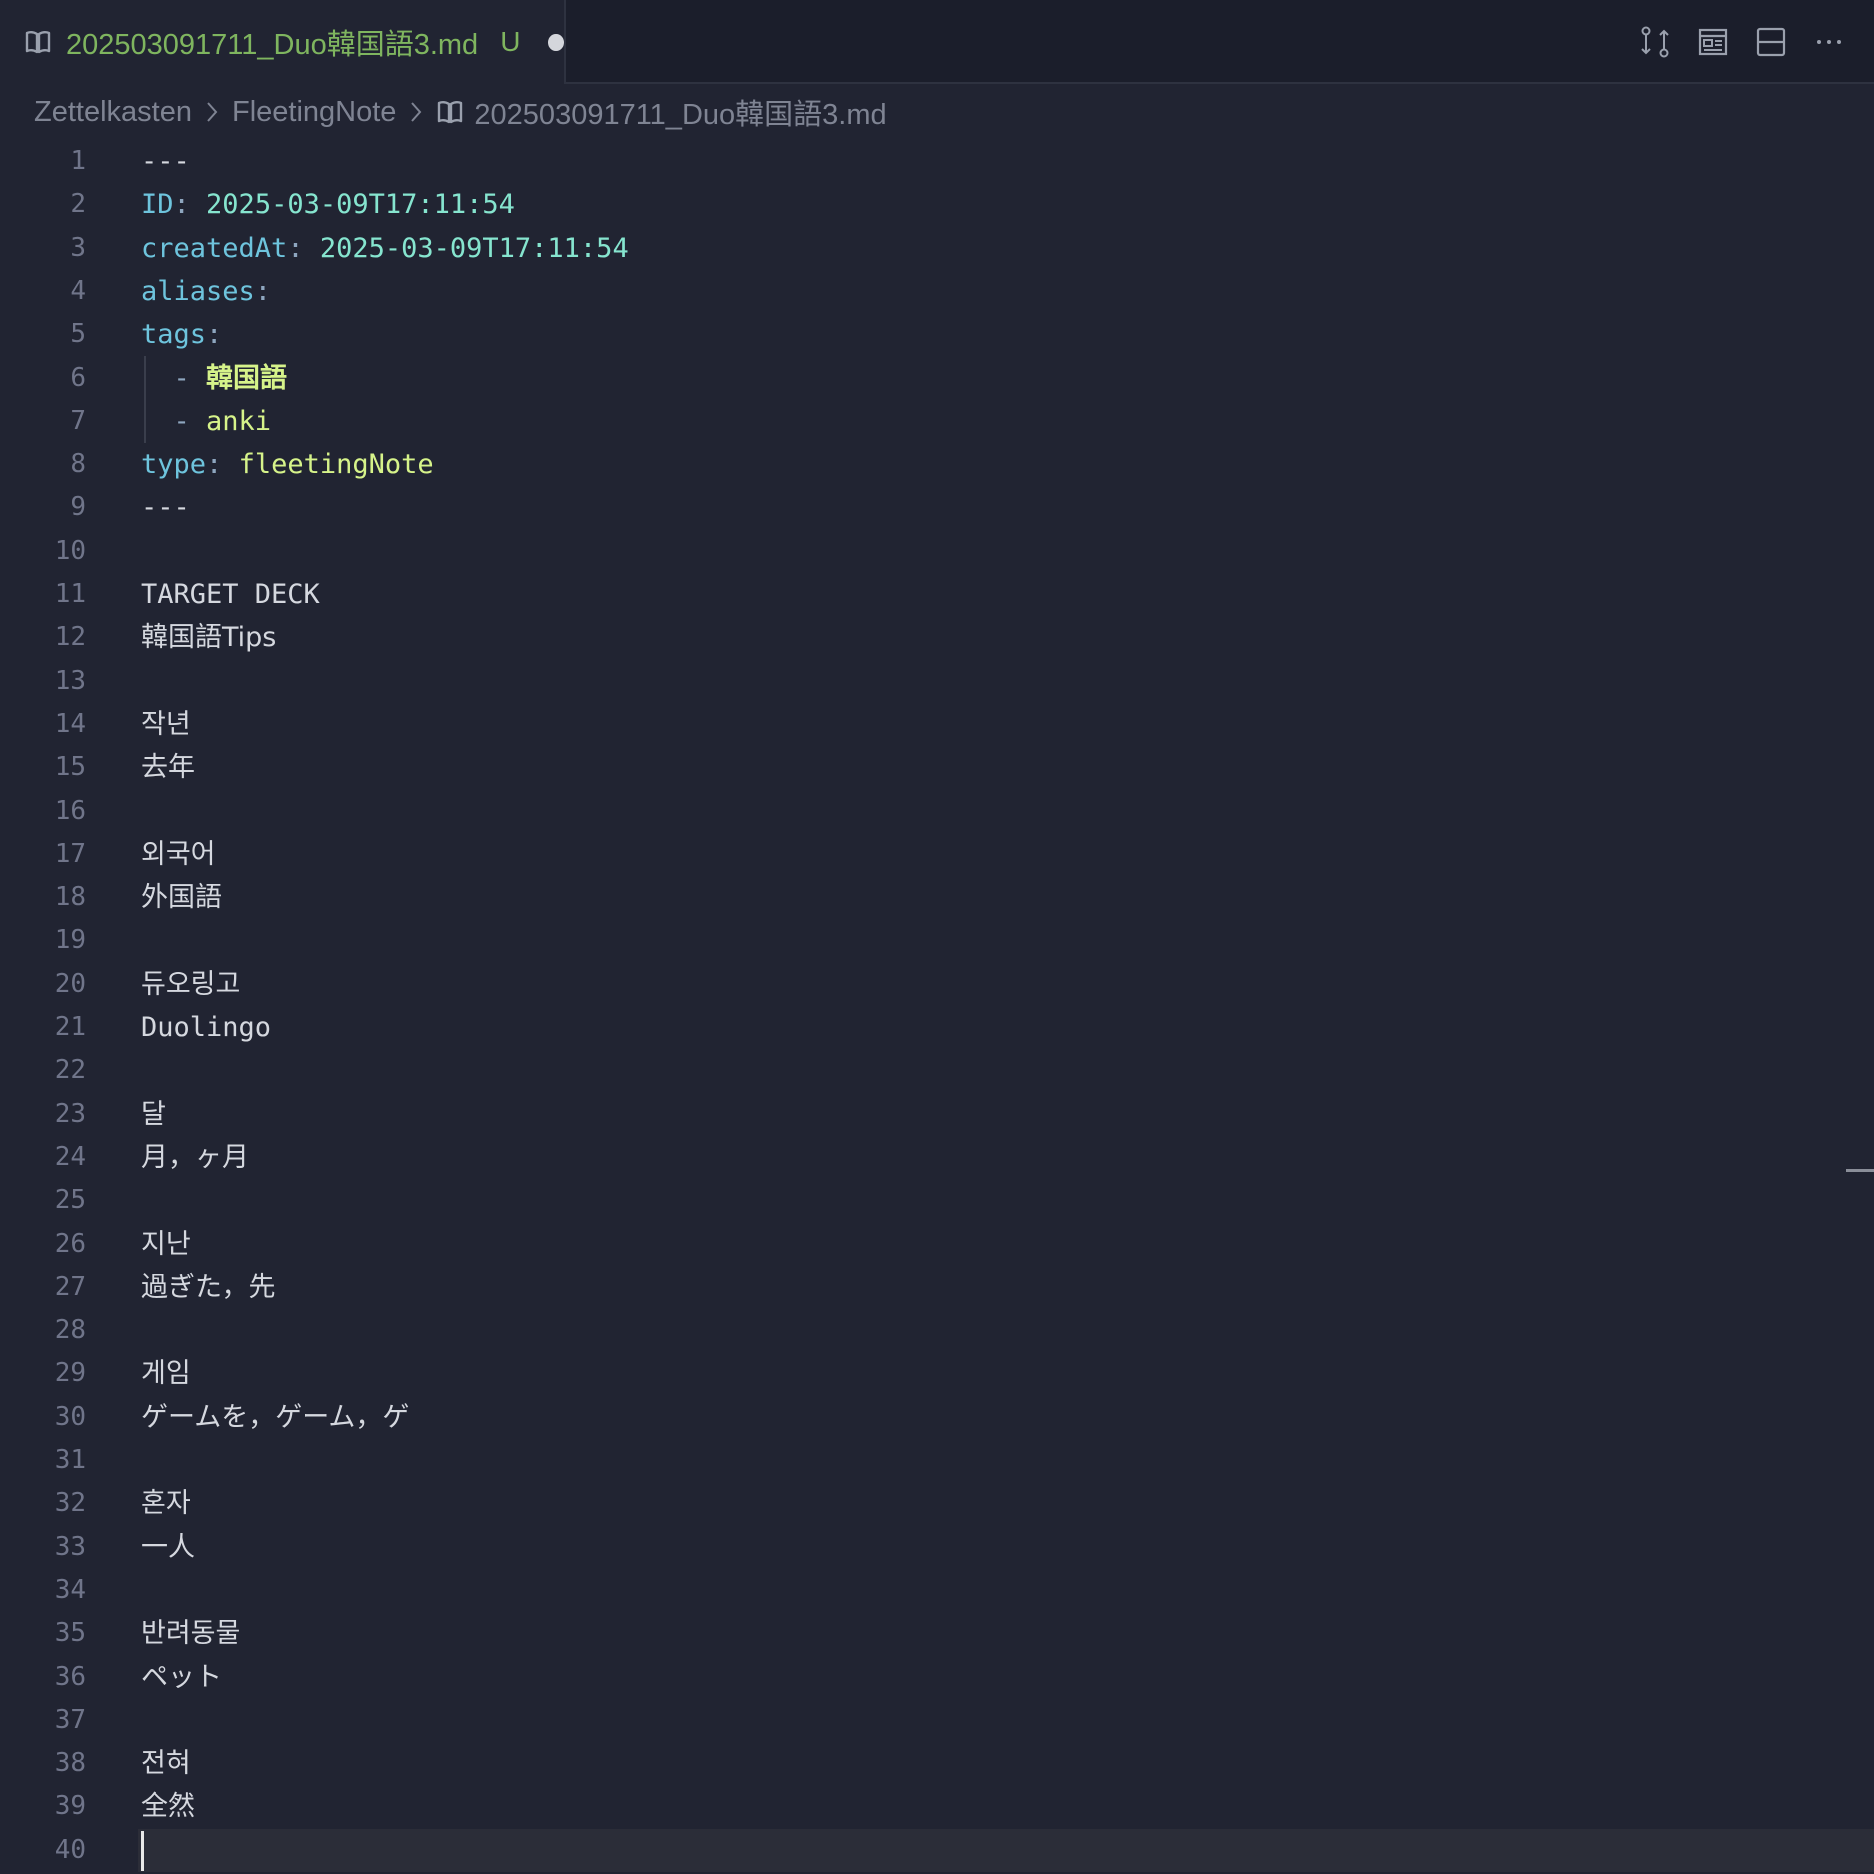 This screenshot has width=1874, height=1874. What do you see at coordinates (937, 1677) in the screenshot?
I see `code-line: 36 ペット` at bounding box center [937, 1677].